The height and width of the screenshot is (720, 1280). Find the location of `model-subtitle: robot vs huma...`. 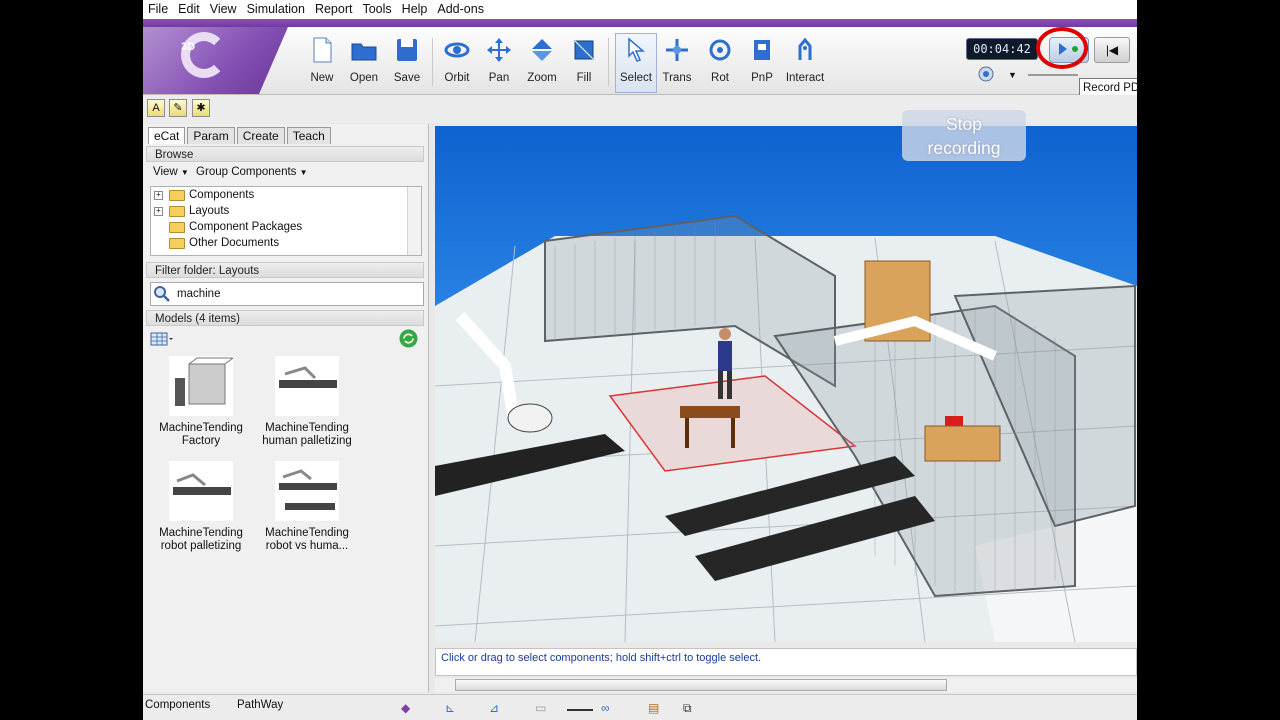

model-subtitle: robot vs huma... is located at coordinates (307, 546).